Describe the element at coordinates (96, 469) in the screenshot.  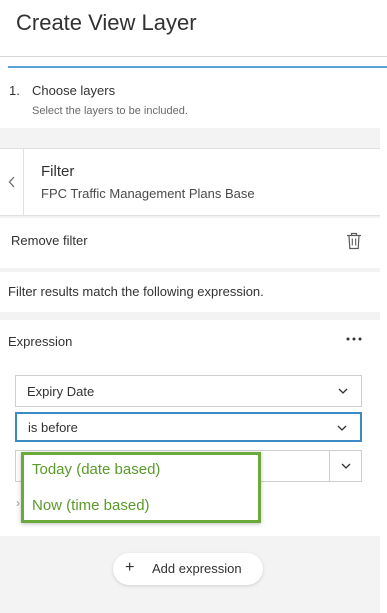
I see `option-today: Today (date based)` at that location.